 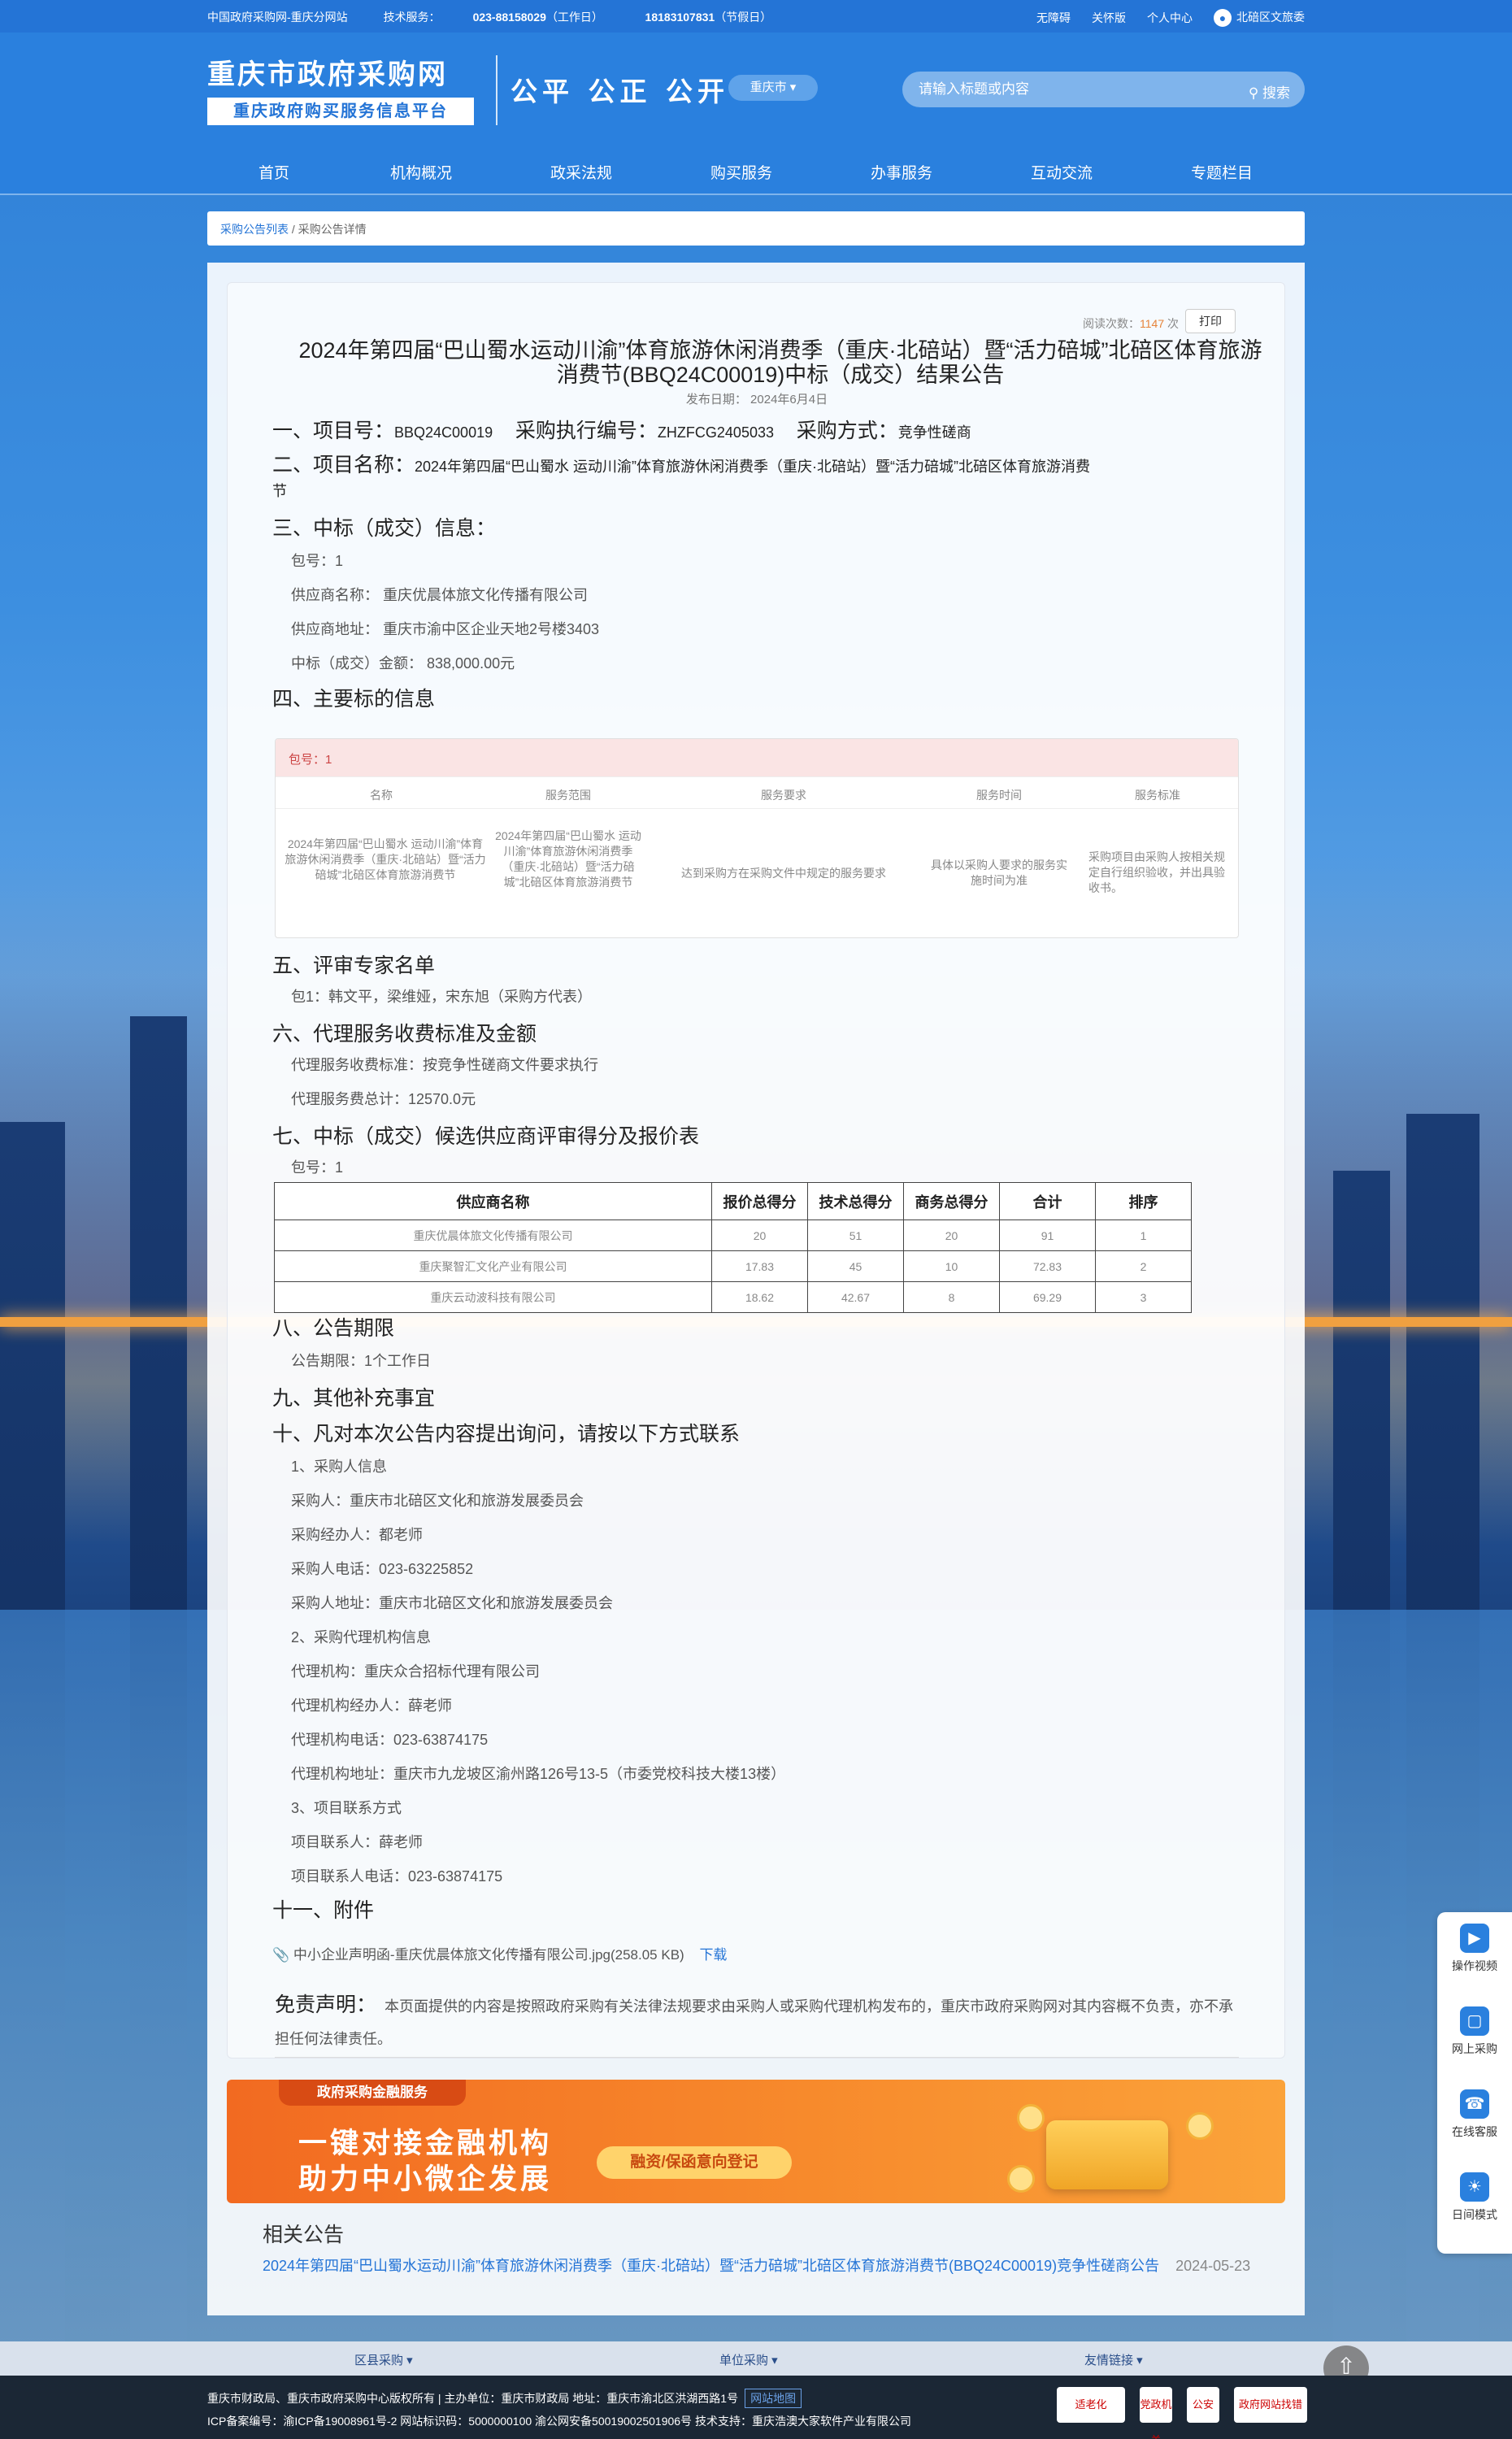 What do you see at coordinates (694, 2162) in the screenshot?
I see `banner-register-button: 融资/保函意向登记` at bounding box center [694, 2162].